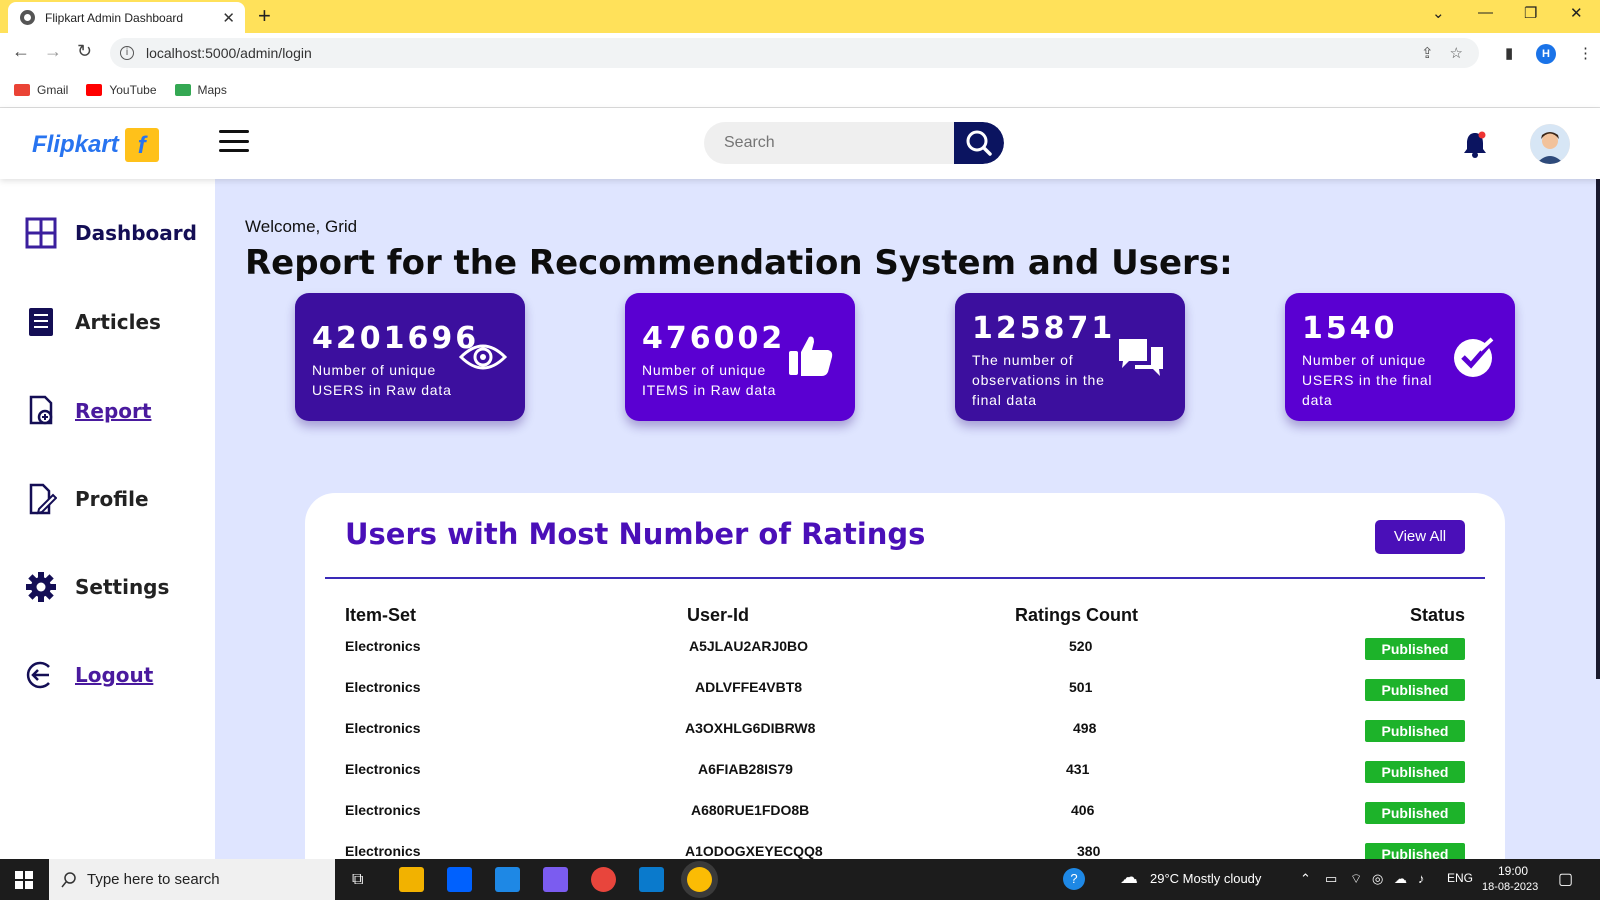 The width and height of the screenshot is (1600, 900). What do you see at coordinates (89, 675) in the screenshot?
I see `sidebar-item-logout: Logout` at bounding box center [89, 675].